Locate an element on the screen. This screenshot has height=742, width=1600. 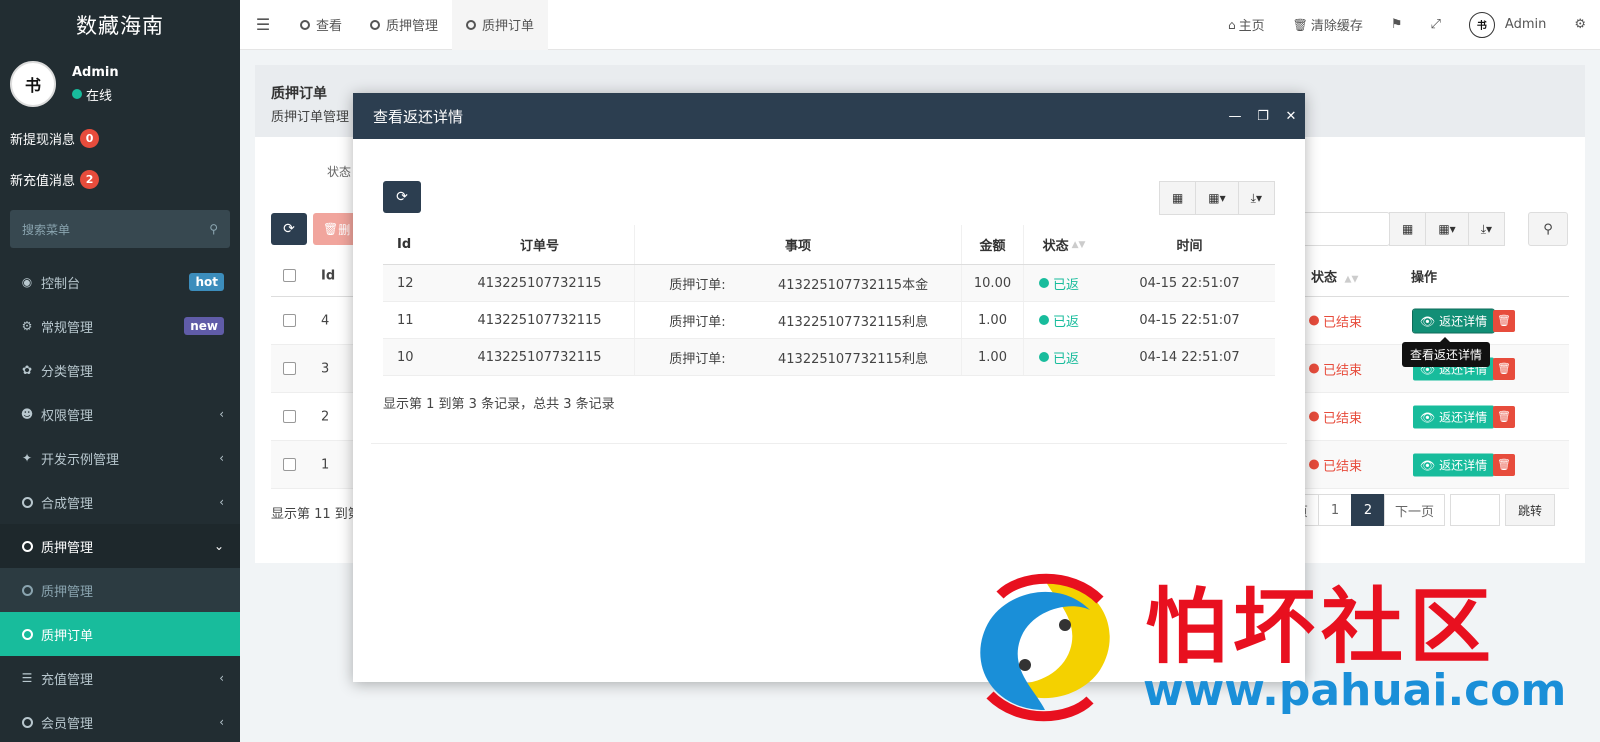
fullscreen-icon: ⤢ is located at coordinates (1436, 24).